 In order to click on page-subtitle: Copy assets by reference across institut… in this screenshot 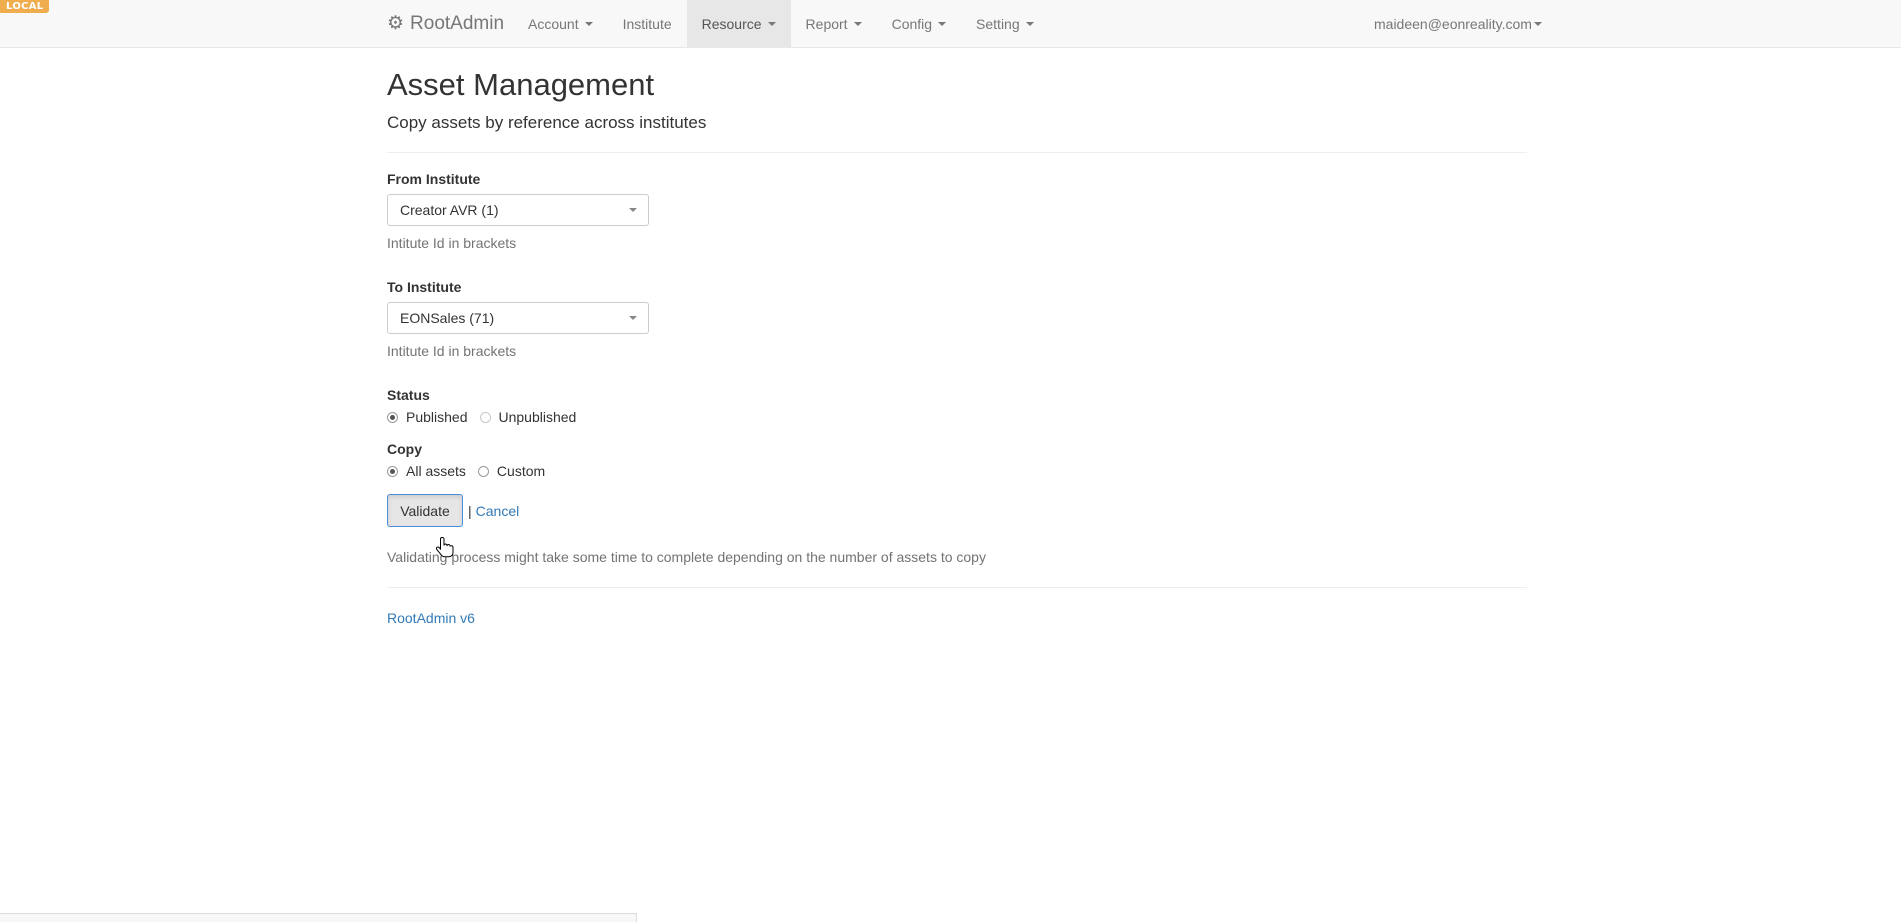, I will do `click(547, 123)`.